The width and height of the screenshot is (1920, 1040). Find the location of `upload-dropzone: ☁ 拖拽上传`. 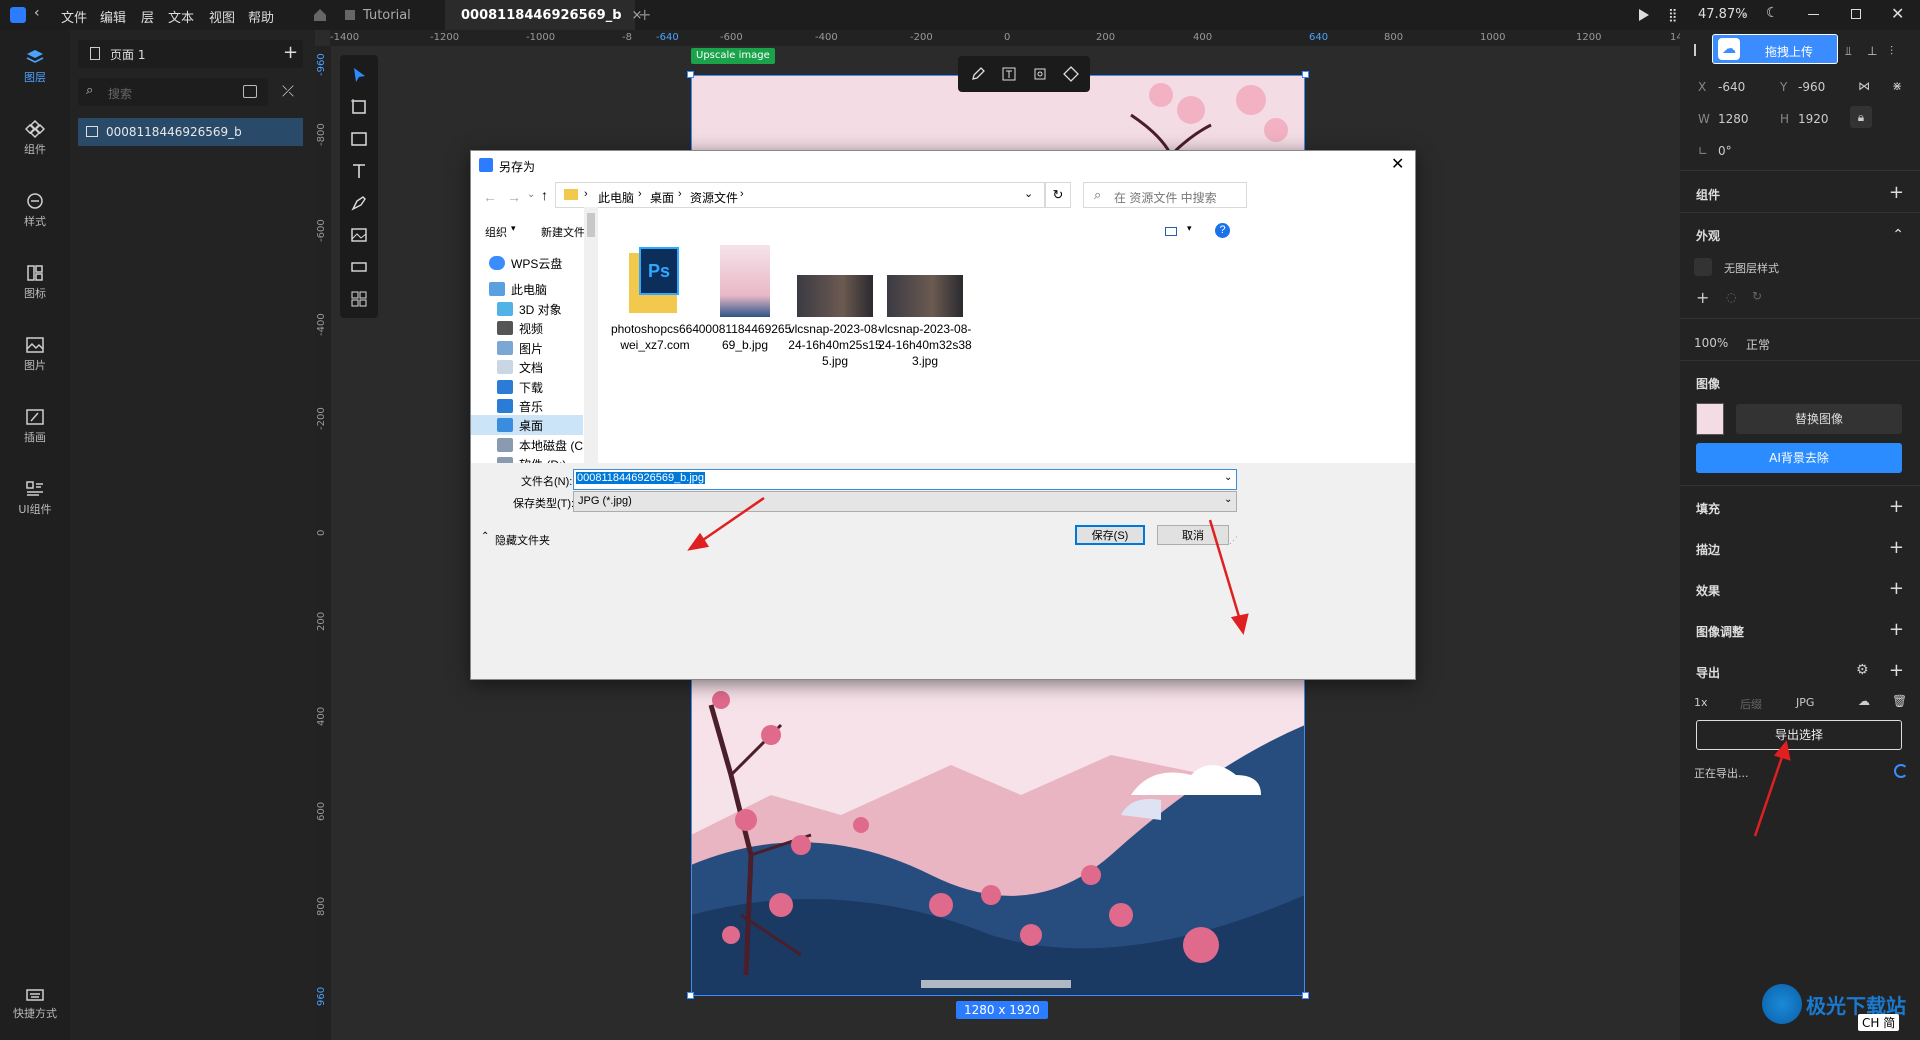

upload-dropzone: ☁ 拖拽上传 is located at coordinates (1775, 49).